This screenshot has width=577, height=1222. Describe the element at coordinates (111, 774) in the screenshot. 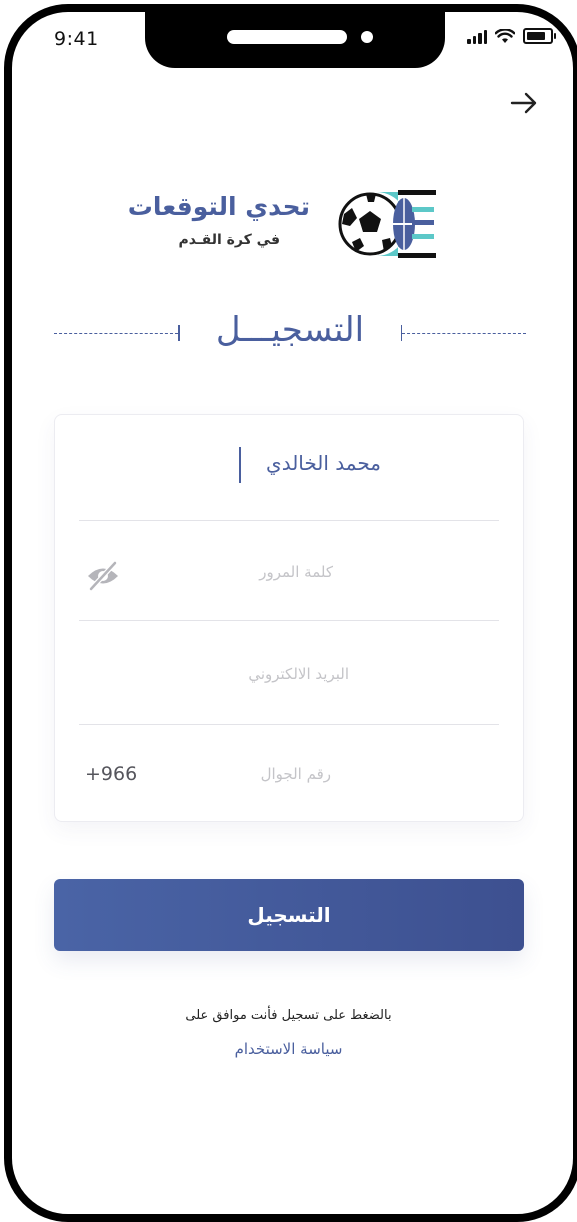

I see `country-code: +966` at that location.